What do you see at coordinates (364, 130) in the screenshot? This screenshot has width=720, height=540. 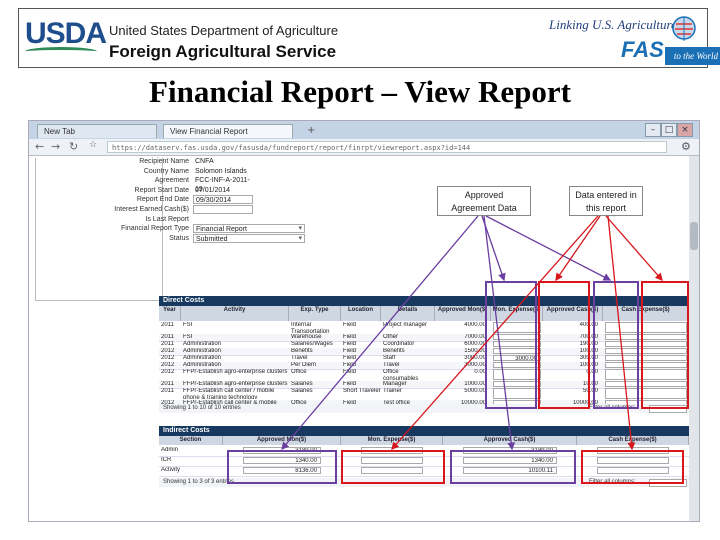 I see `tab-bar: New Tab View Financial Report + – □ ×` at bounding box center [364, 130].